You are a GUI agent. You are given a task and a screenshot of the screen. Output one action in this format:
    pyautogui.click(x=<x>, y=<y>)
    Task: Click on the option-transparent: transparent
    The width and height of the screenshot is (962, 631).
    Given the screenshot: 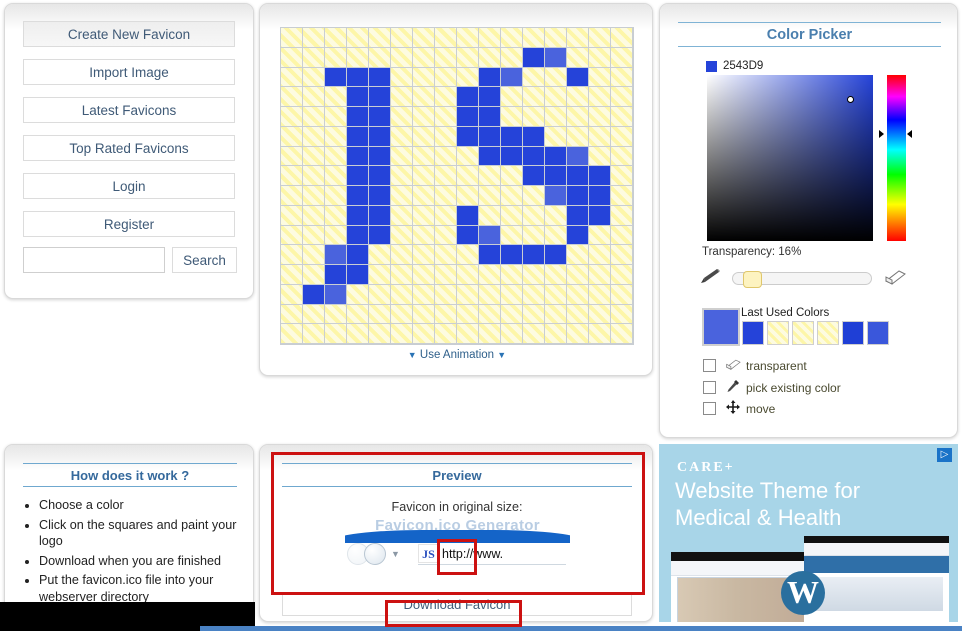 What is the action you would take?
    pyautogui.click(x=755, y=365)
    